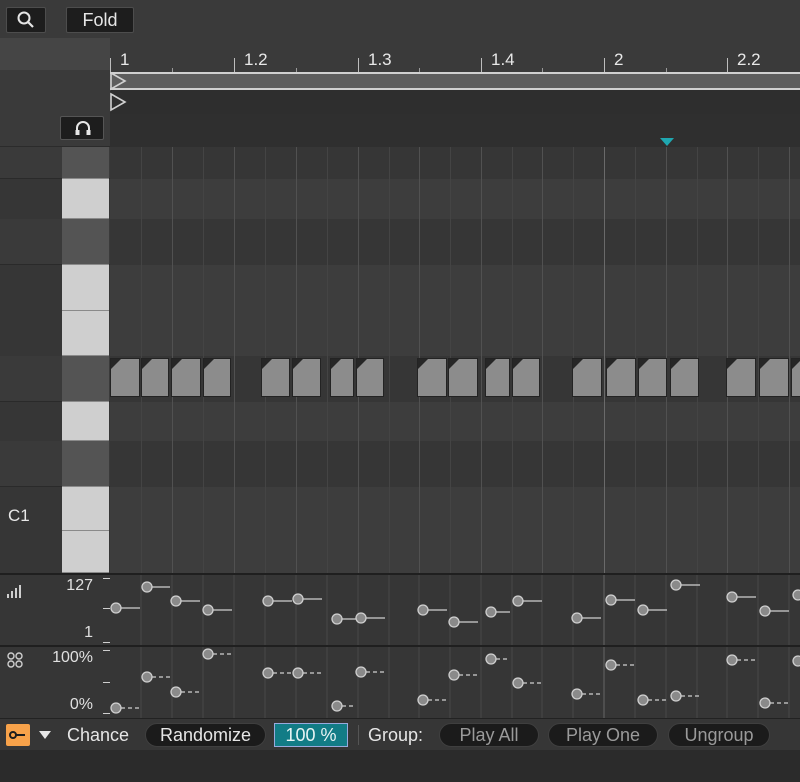 The width and height of the screenshot is (800, 782). Describe the element at coordinates (455, 130) in the screenshot. I see `scrub-area` at that location.